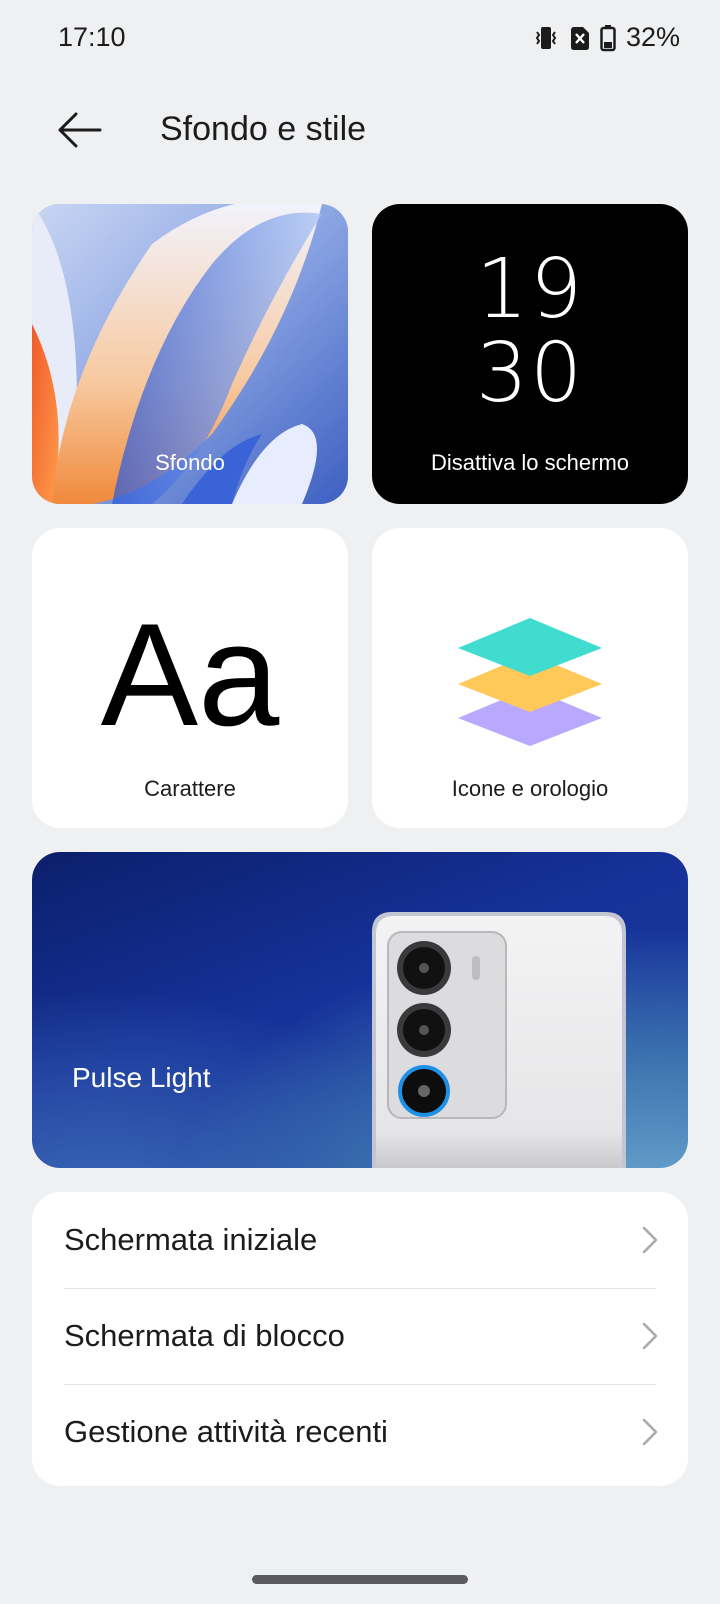 The width and height of the screenshot is (720, 1604). I want to click on recent-tasks-label: Gestione attività recenti, so click(226, 1431).